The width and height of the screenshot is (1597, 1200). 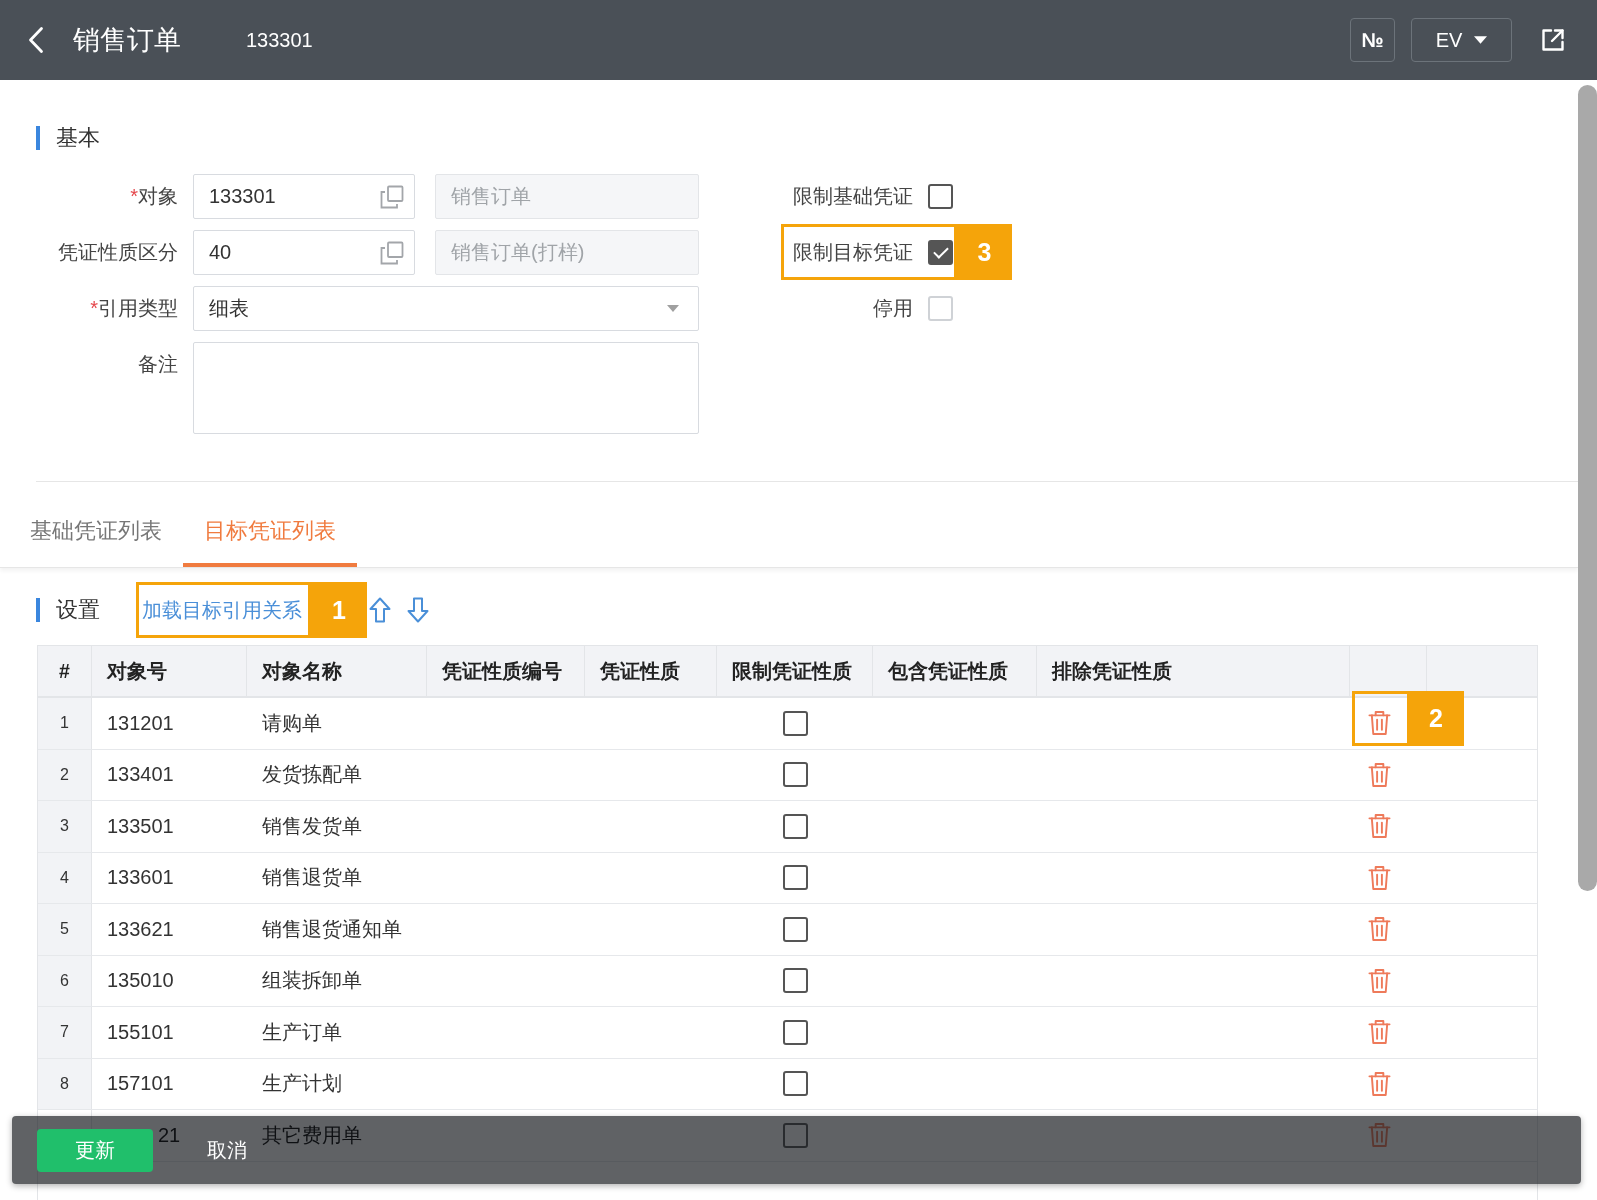 What do you see at coordinates (36, 40) in the screenshot?
I see `back-icon` at bounding box center [36, 40].